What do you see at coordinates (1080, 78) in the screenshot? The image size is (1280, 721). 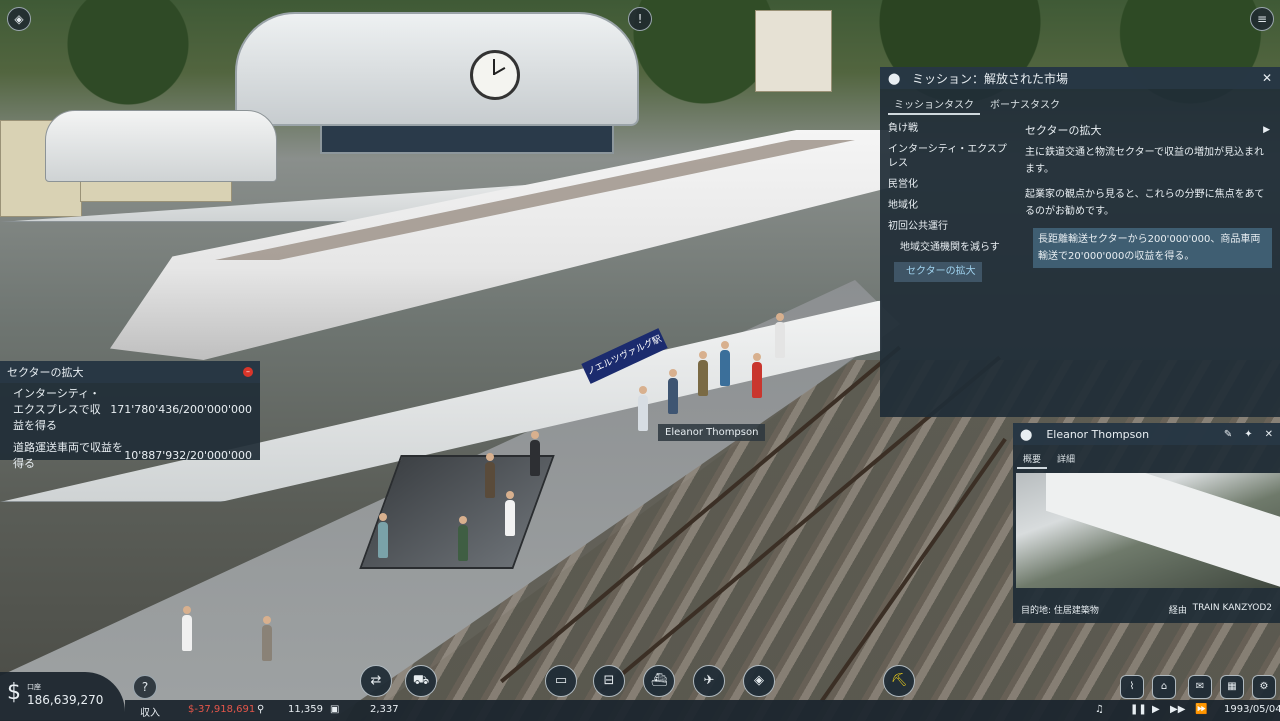 I see `mission-titlebar: ⬤ ミッション：解放された市場 ✕` at bounding box center [1080, 78].